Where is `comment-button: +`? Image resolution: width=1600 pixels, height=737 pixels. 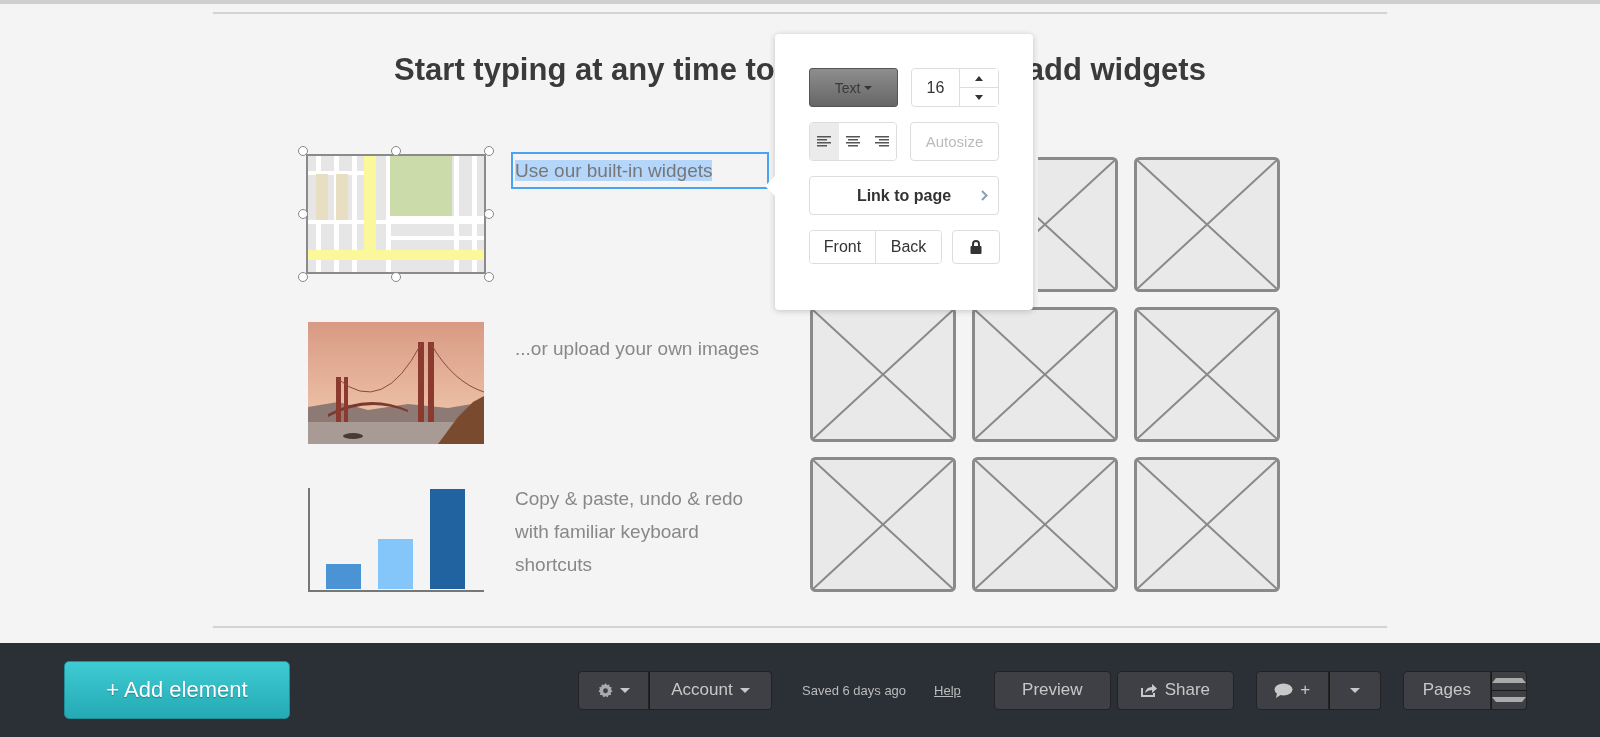
comment-button: + is located at coordinates (1292, 690).